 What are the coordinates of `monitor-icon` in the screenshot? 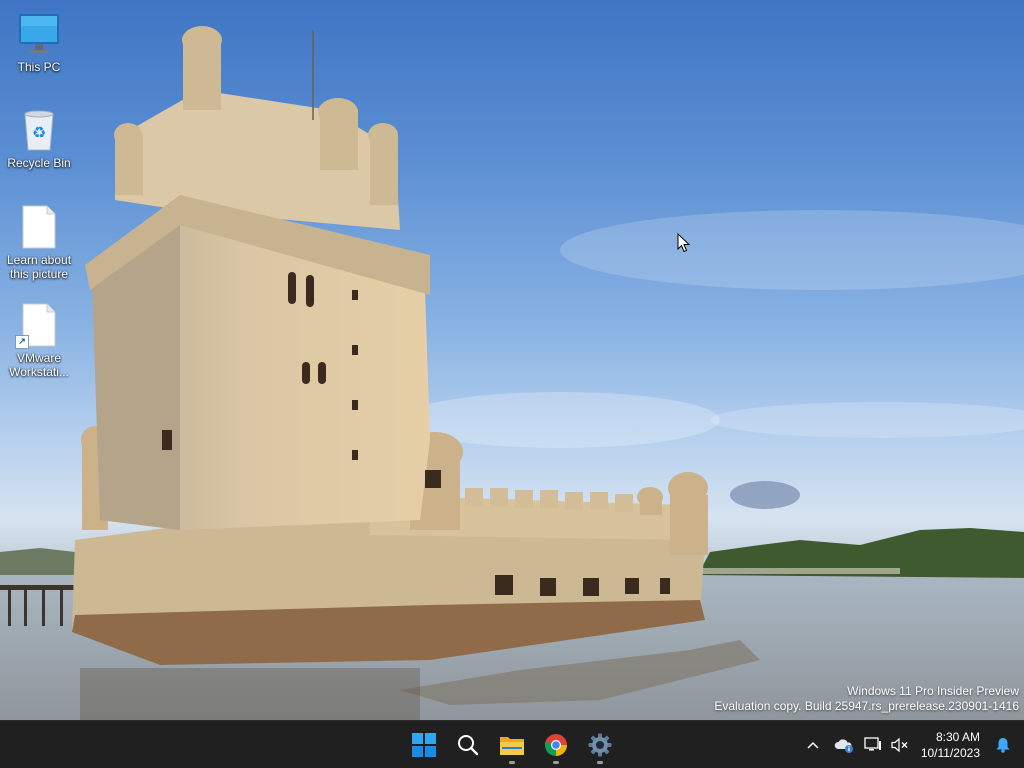 It's located at (39, 34).